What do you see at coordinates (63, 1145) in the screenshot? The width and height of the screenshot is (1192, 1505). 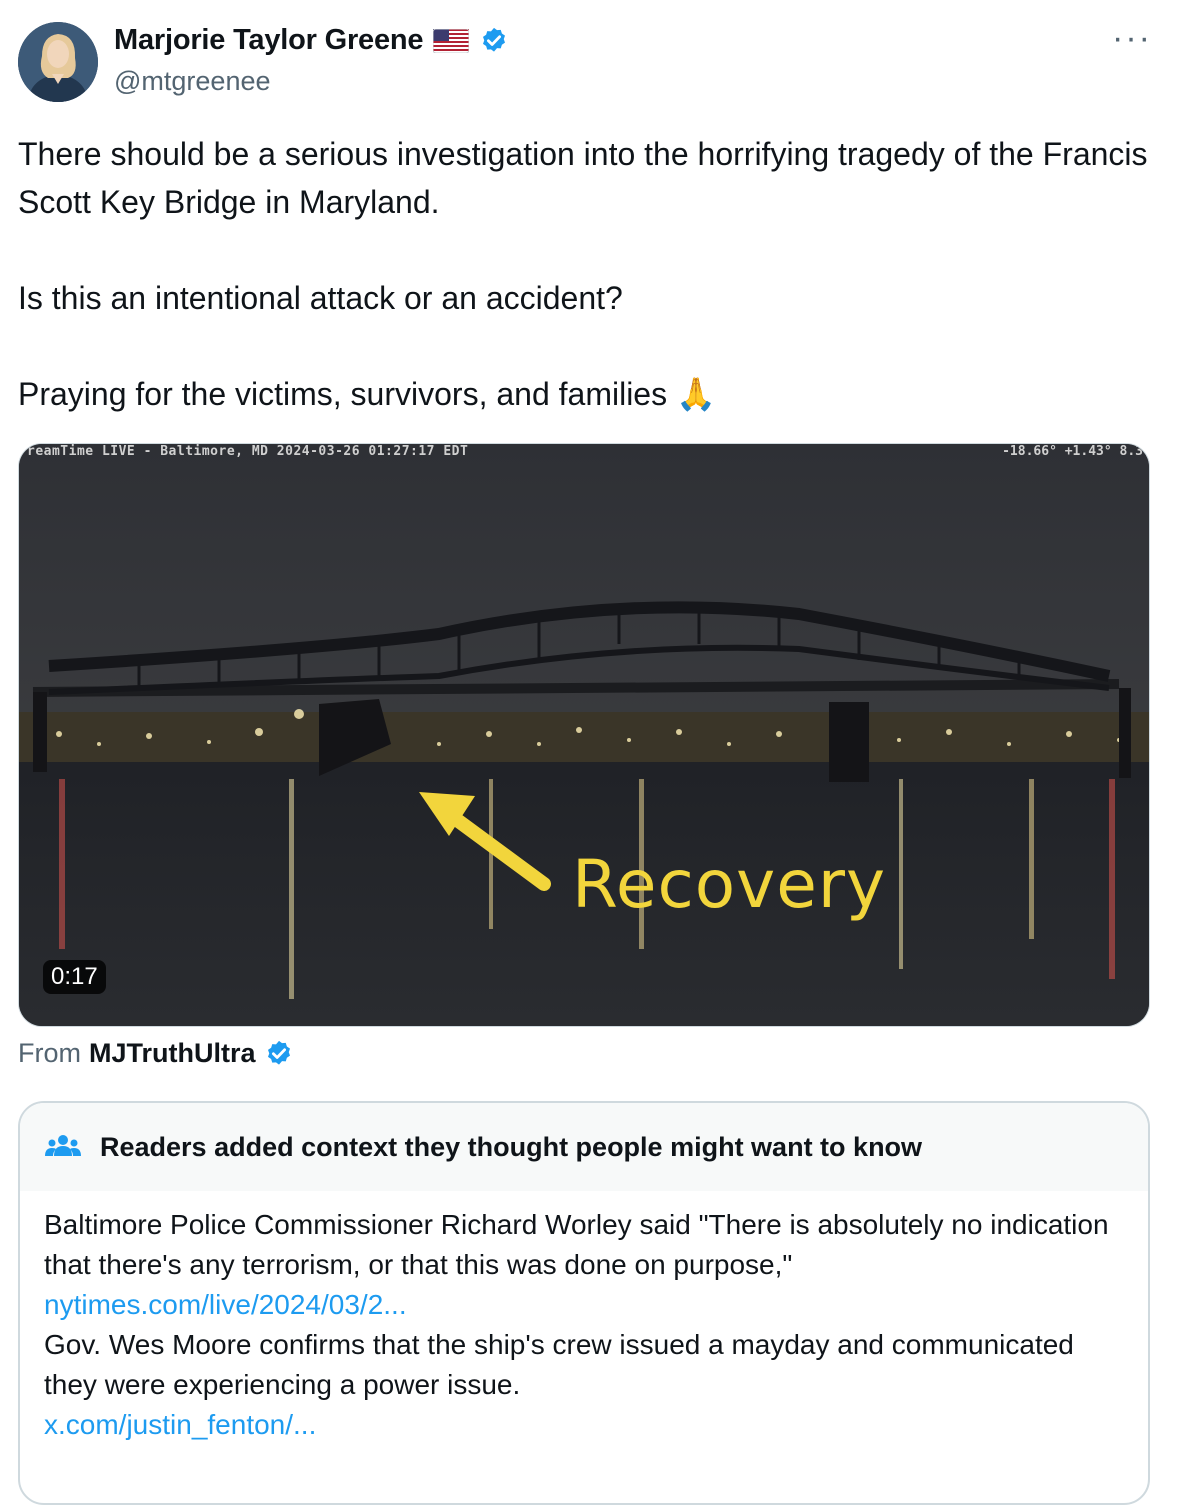 I see `people-icon` at bounding box center [63, 1145].